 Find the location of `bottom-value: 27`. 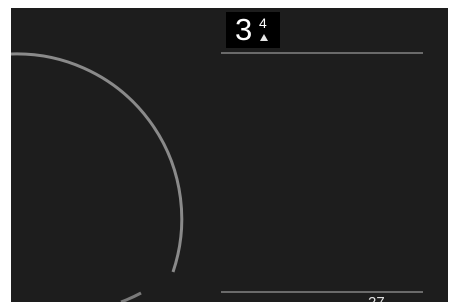

bottom-value: 27 is located at coordinates (376, 299).